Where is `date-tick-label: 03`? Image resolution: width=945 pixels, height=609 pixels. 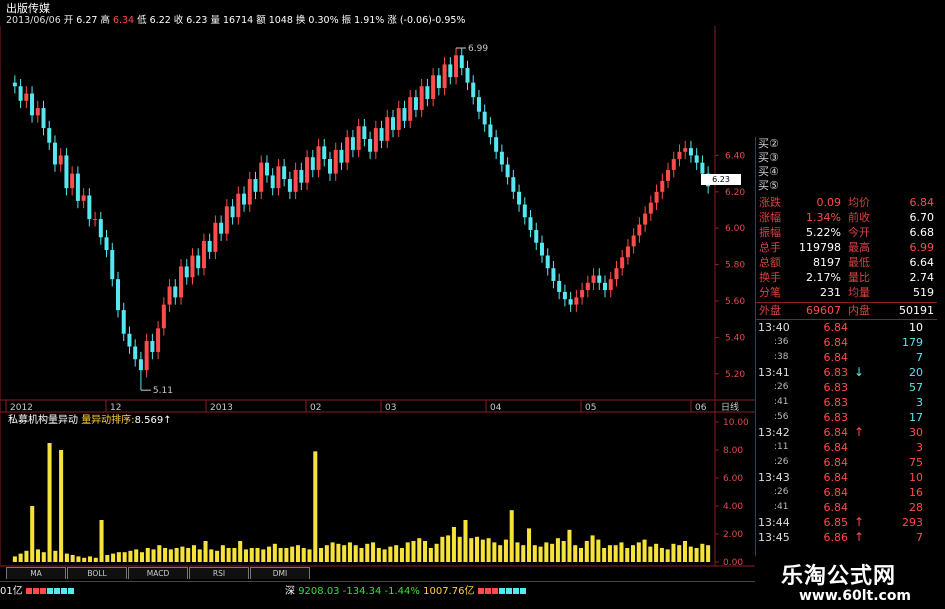 date-tick-label: 03 is located at coordinates (390, 408).